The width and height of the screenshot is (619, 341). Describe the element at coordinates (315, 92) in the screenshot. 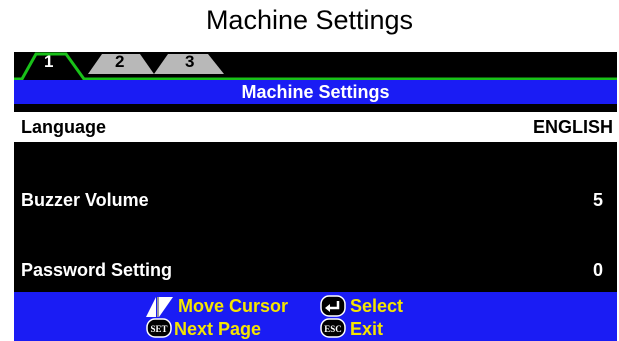

I see `screen-title-bar: Machine Settings` at that location.